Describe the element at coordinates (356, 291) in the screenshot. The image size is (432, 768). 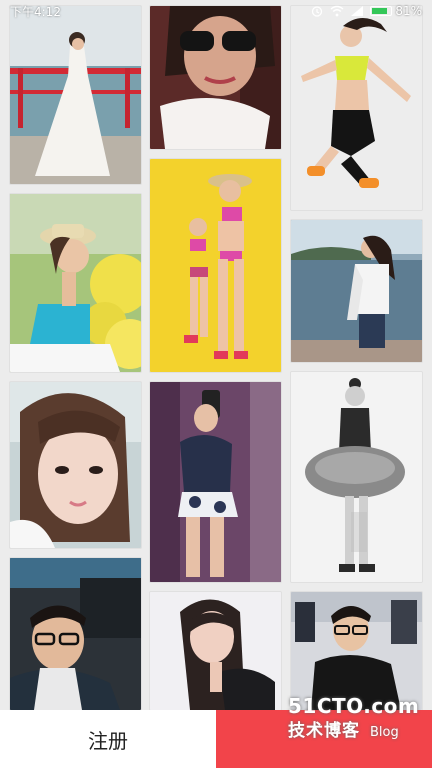
I see `photo-lakeside-scarf` at that location.